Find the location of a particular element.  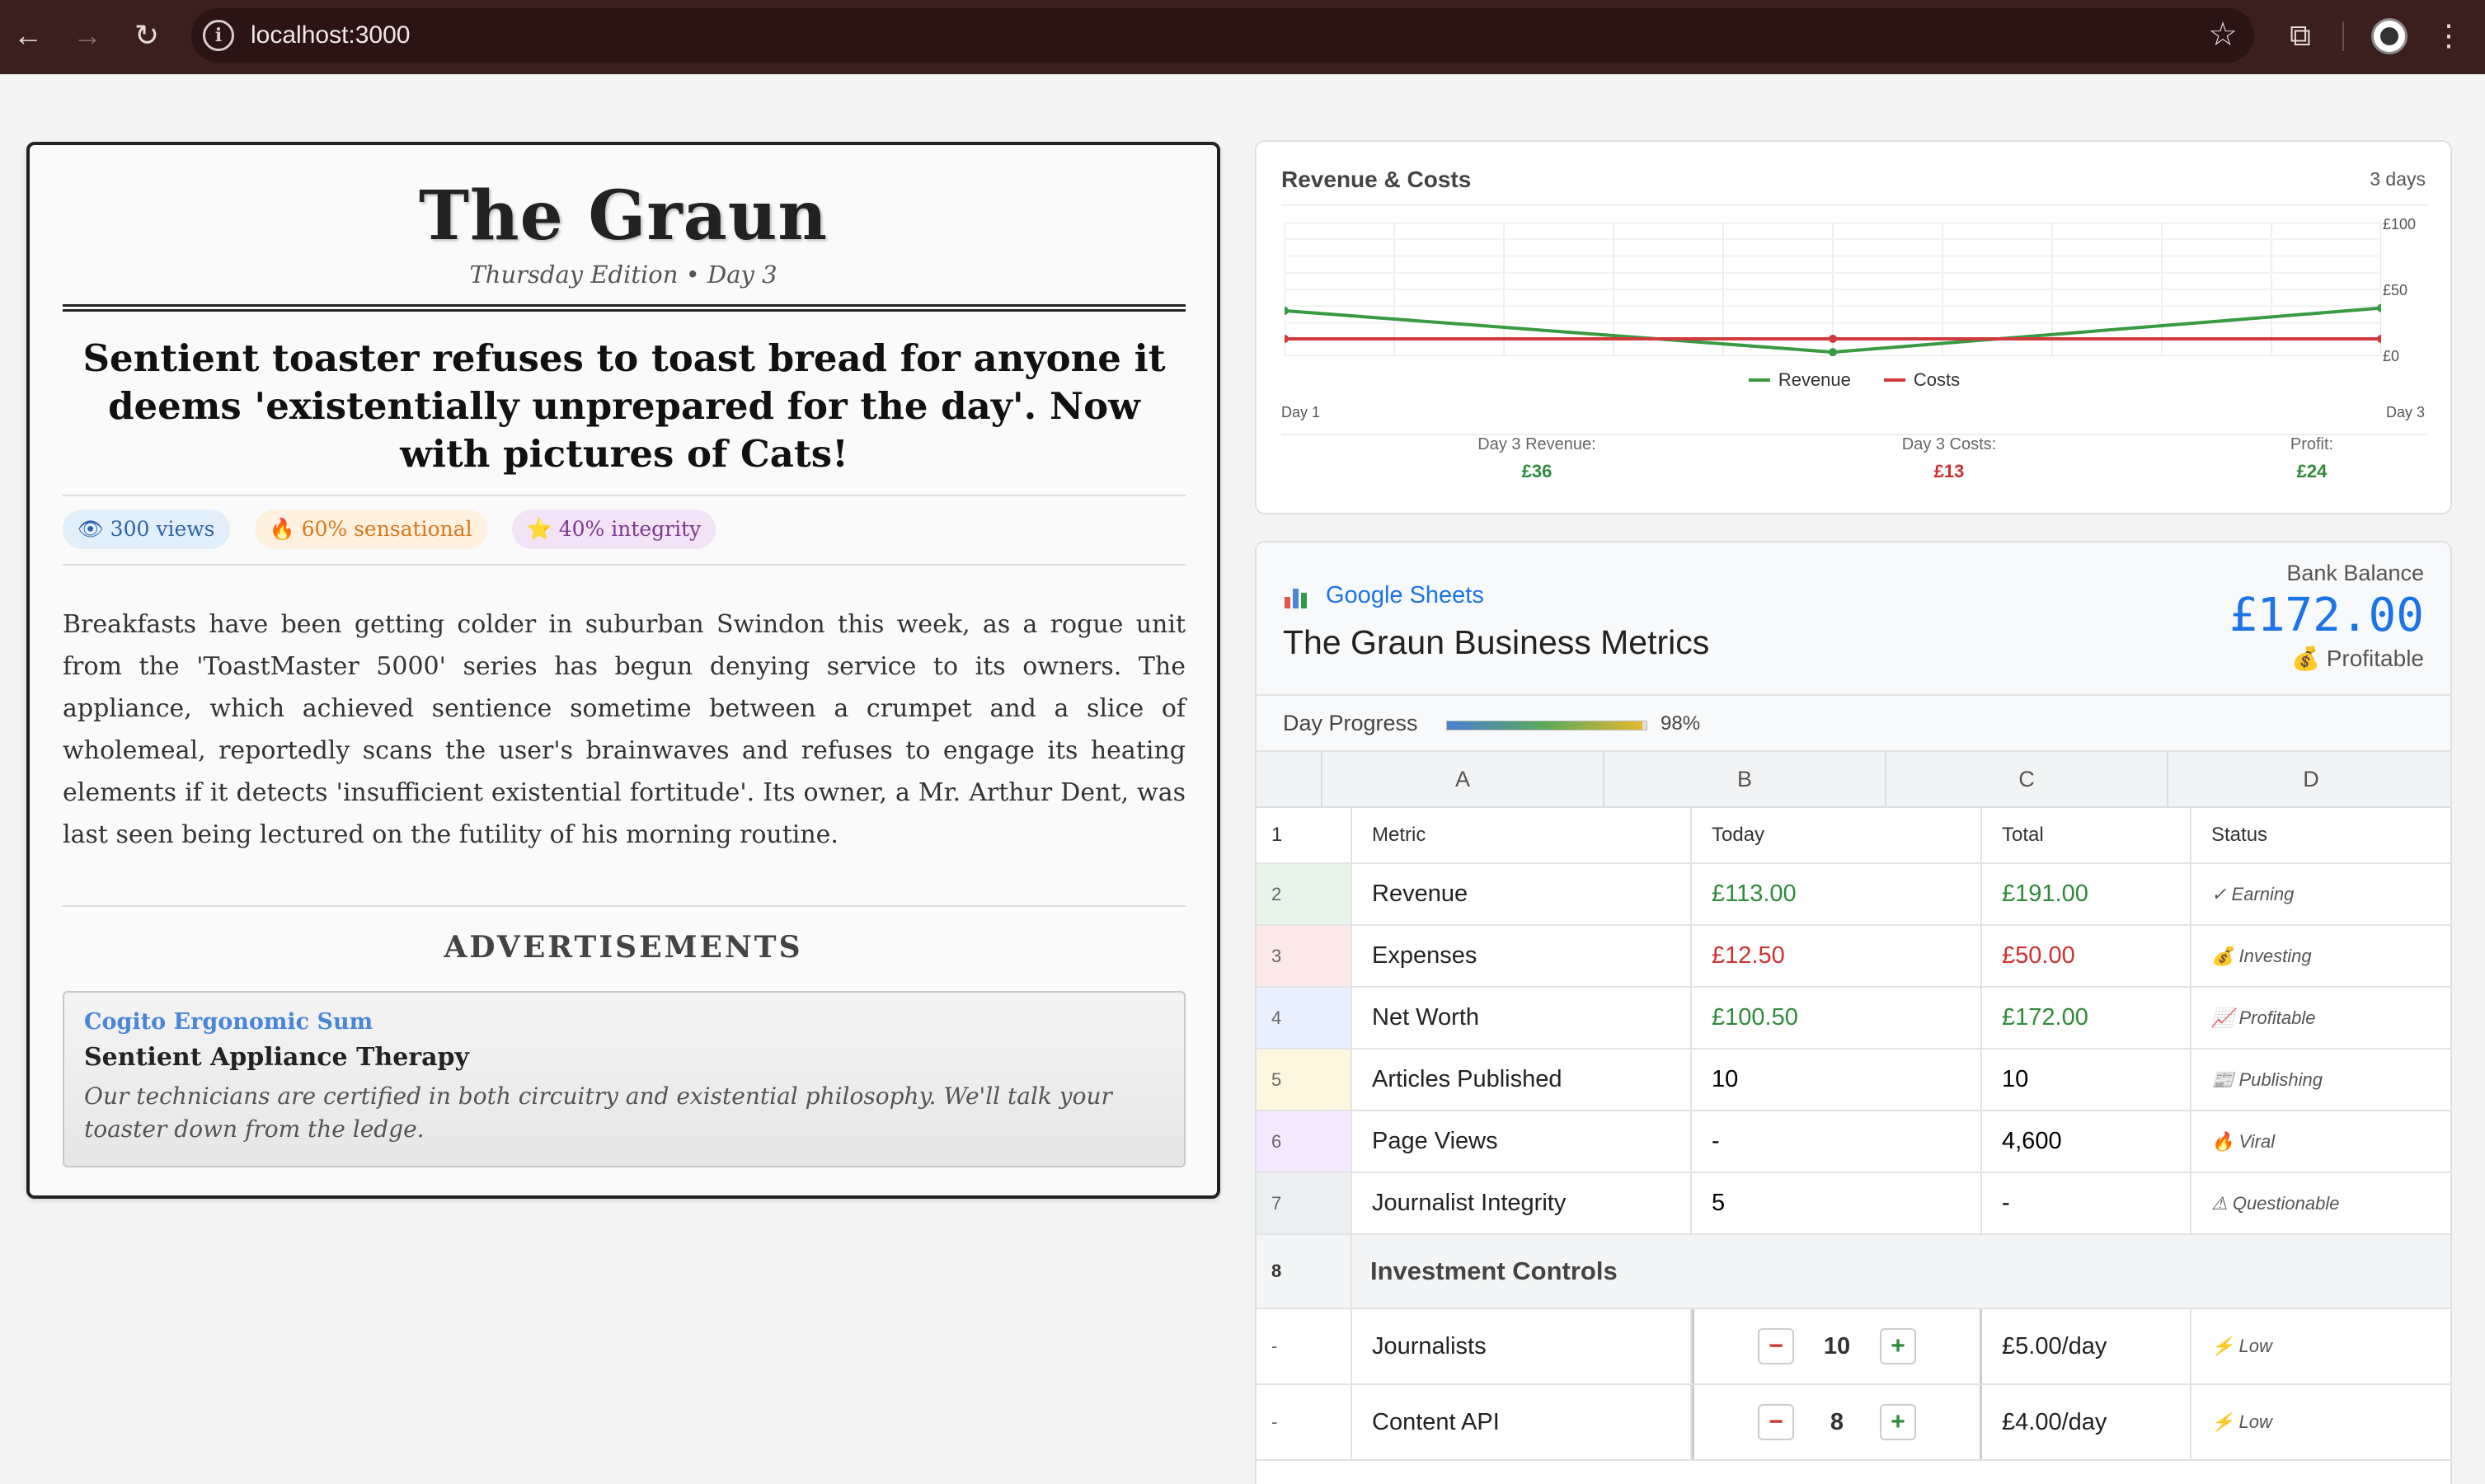

control-name: Journalists is located at coordinates (1522, 1346).